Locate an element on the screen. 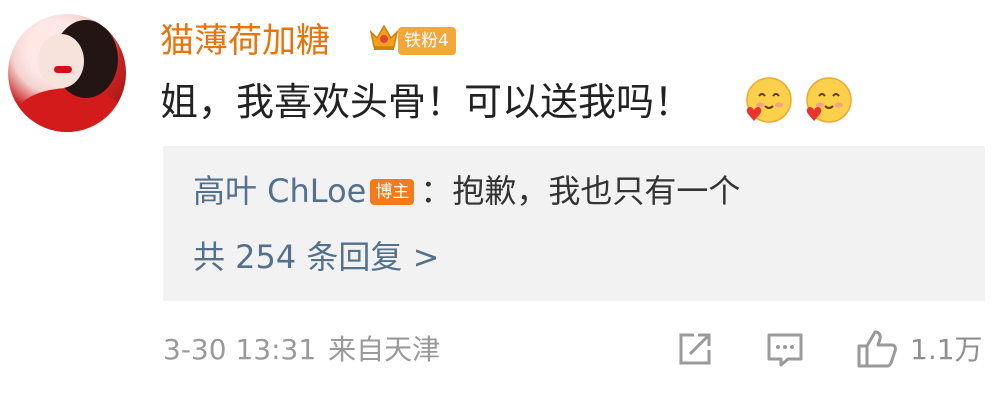 The width and height of the screenshot is (1000, 418). username: 猫薄荷加糖 is located at coordinates (245, 41).